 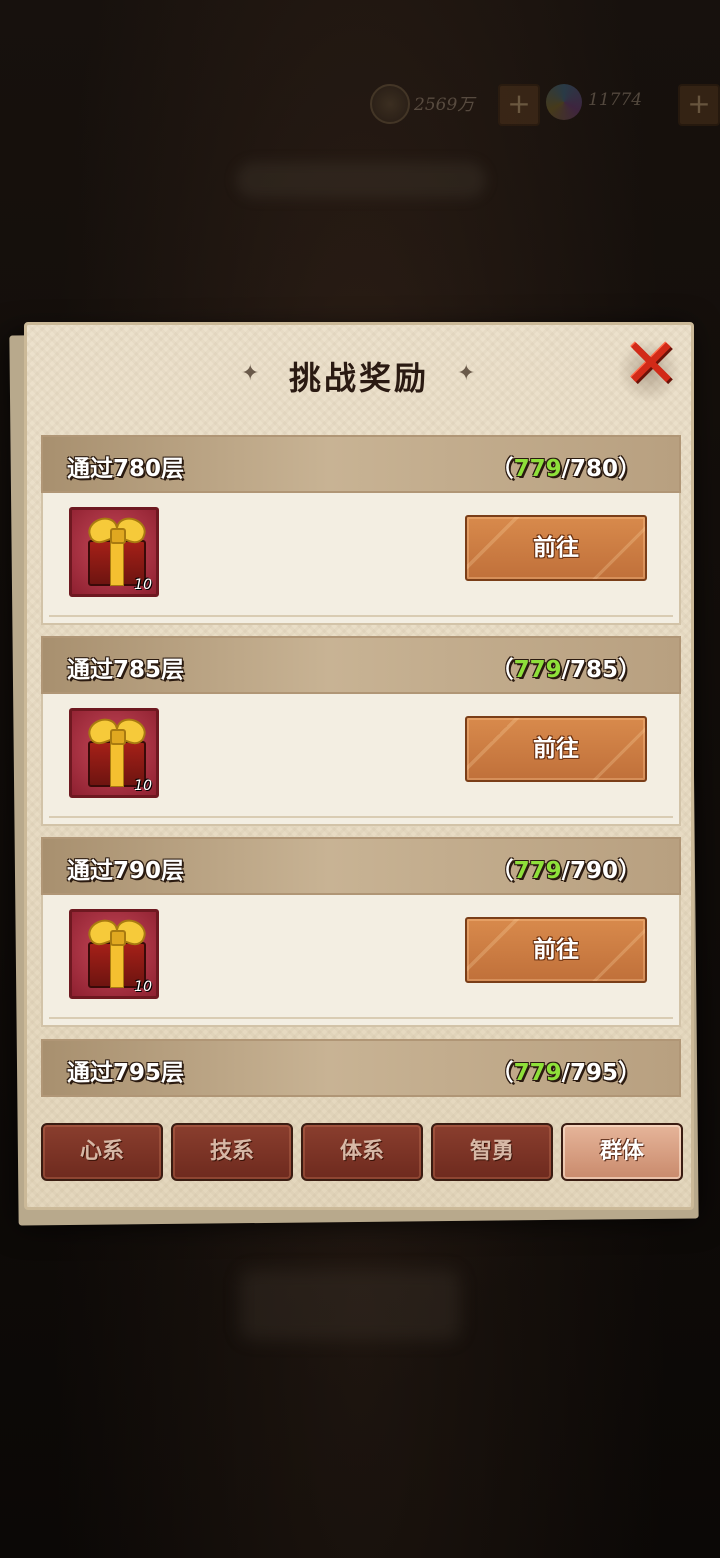 I want to click on background-blurred-title, so click(x=361, y=180).